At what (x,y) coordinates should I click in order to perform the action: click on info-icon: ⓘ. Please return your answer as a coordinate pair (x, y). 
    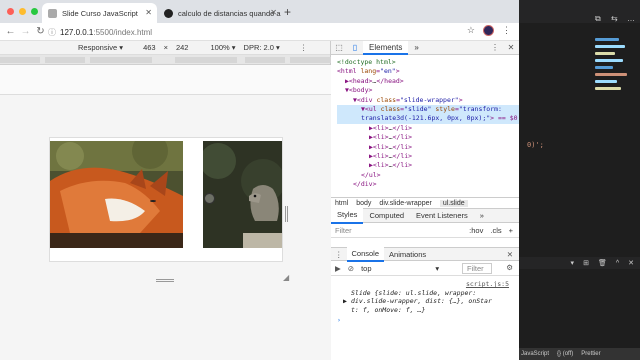
    Looking at the image, I should click on (52, 32).